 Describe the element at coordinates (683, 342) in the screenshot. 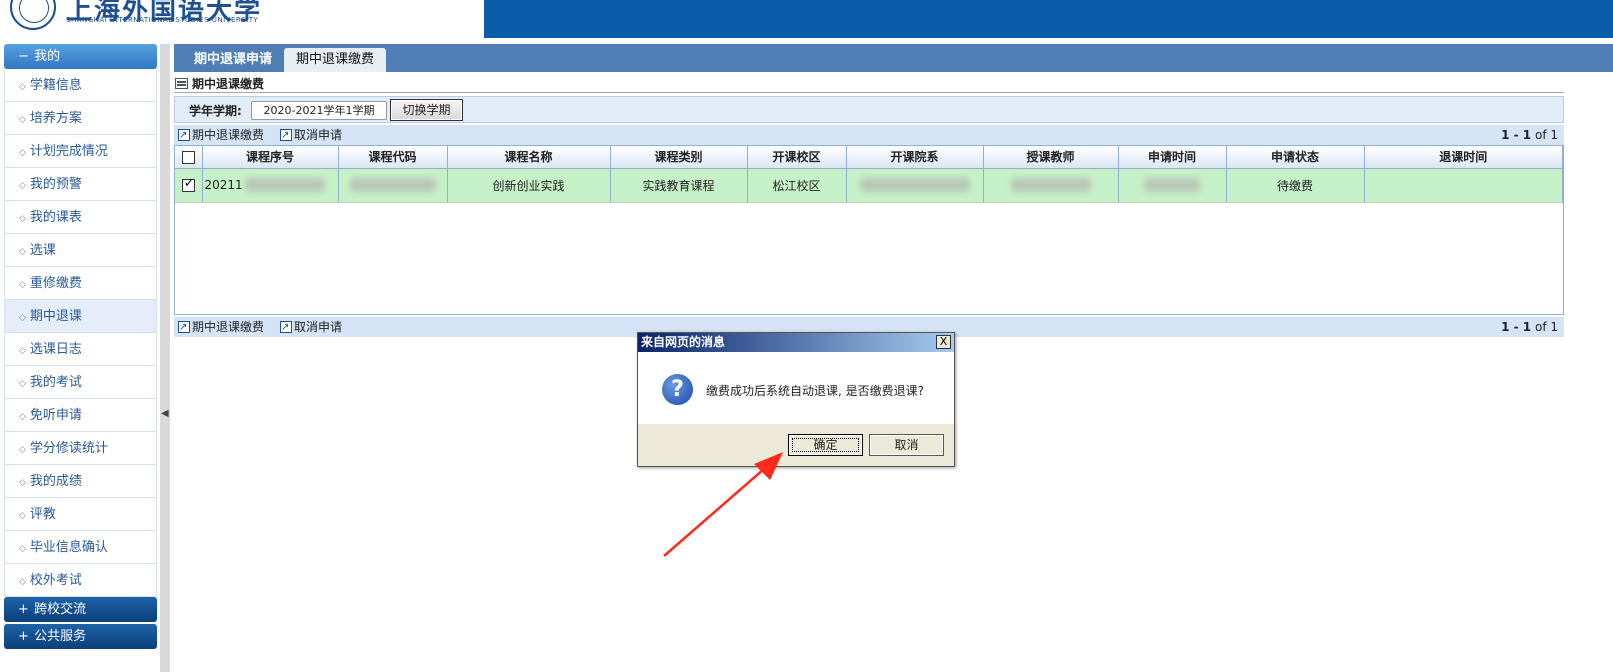

I see `dialog-title: 来自网页的消息` at that location.